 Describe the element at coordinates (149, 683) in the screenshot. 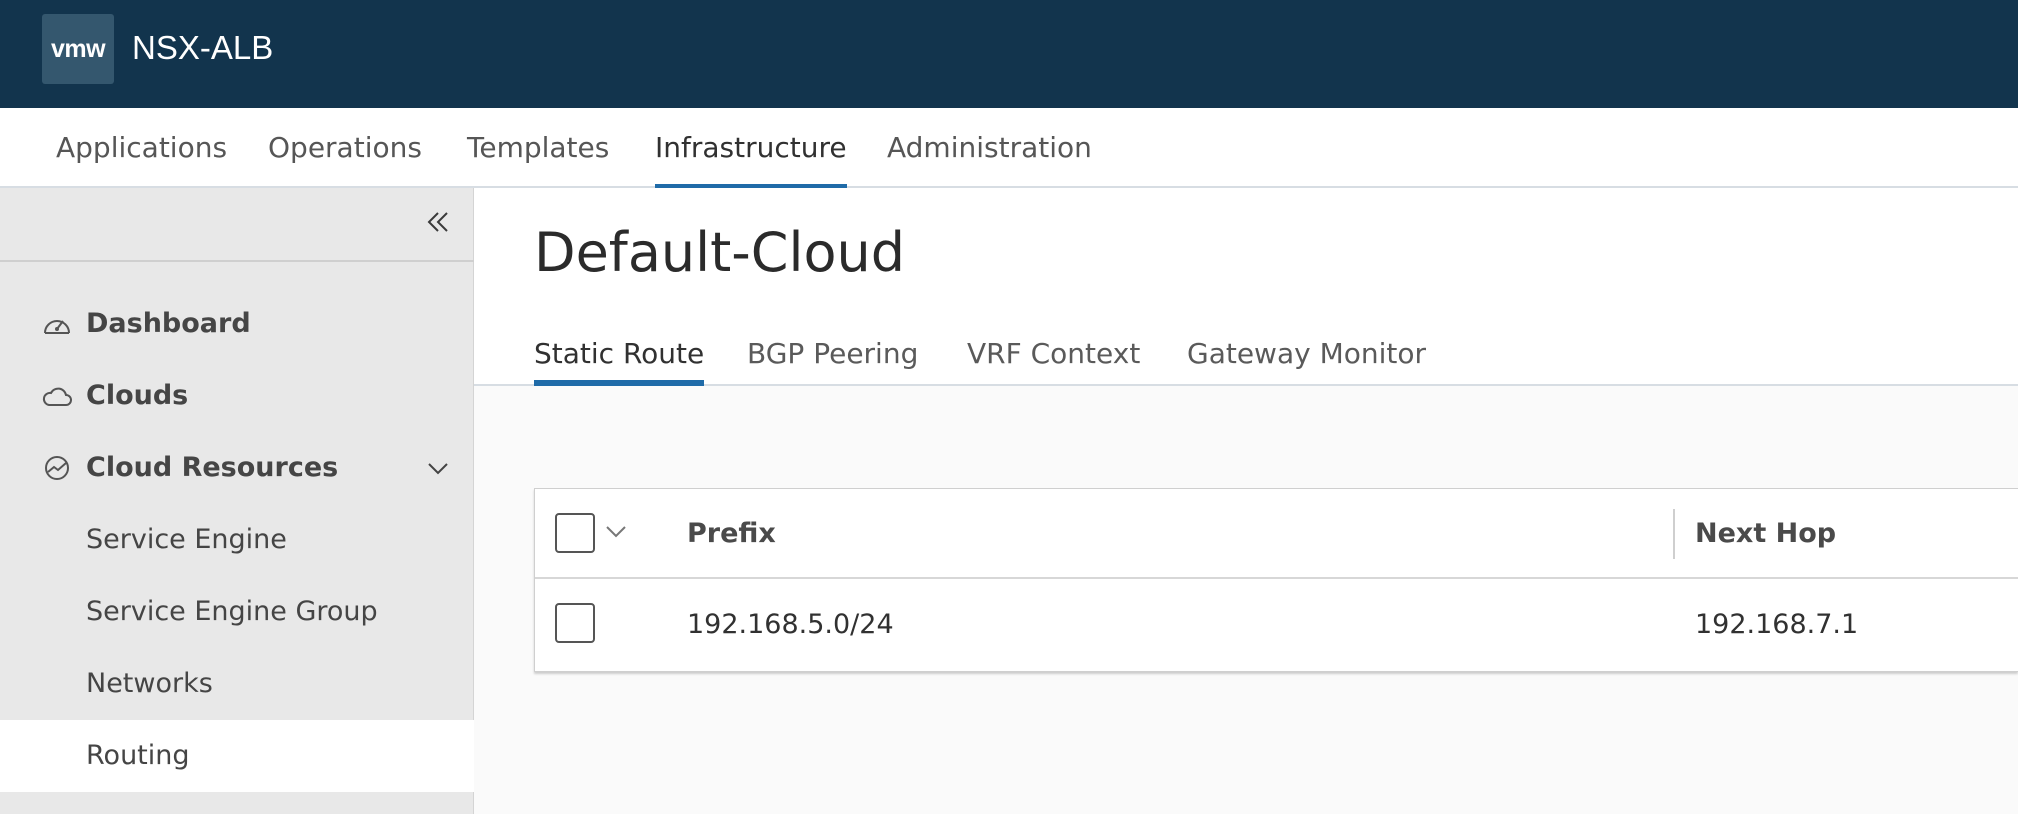

I see `sidebar-item-label: Networks` at that location.